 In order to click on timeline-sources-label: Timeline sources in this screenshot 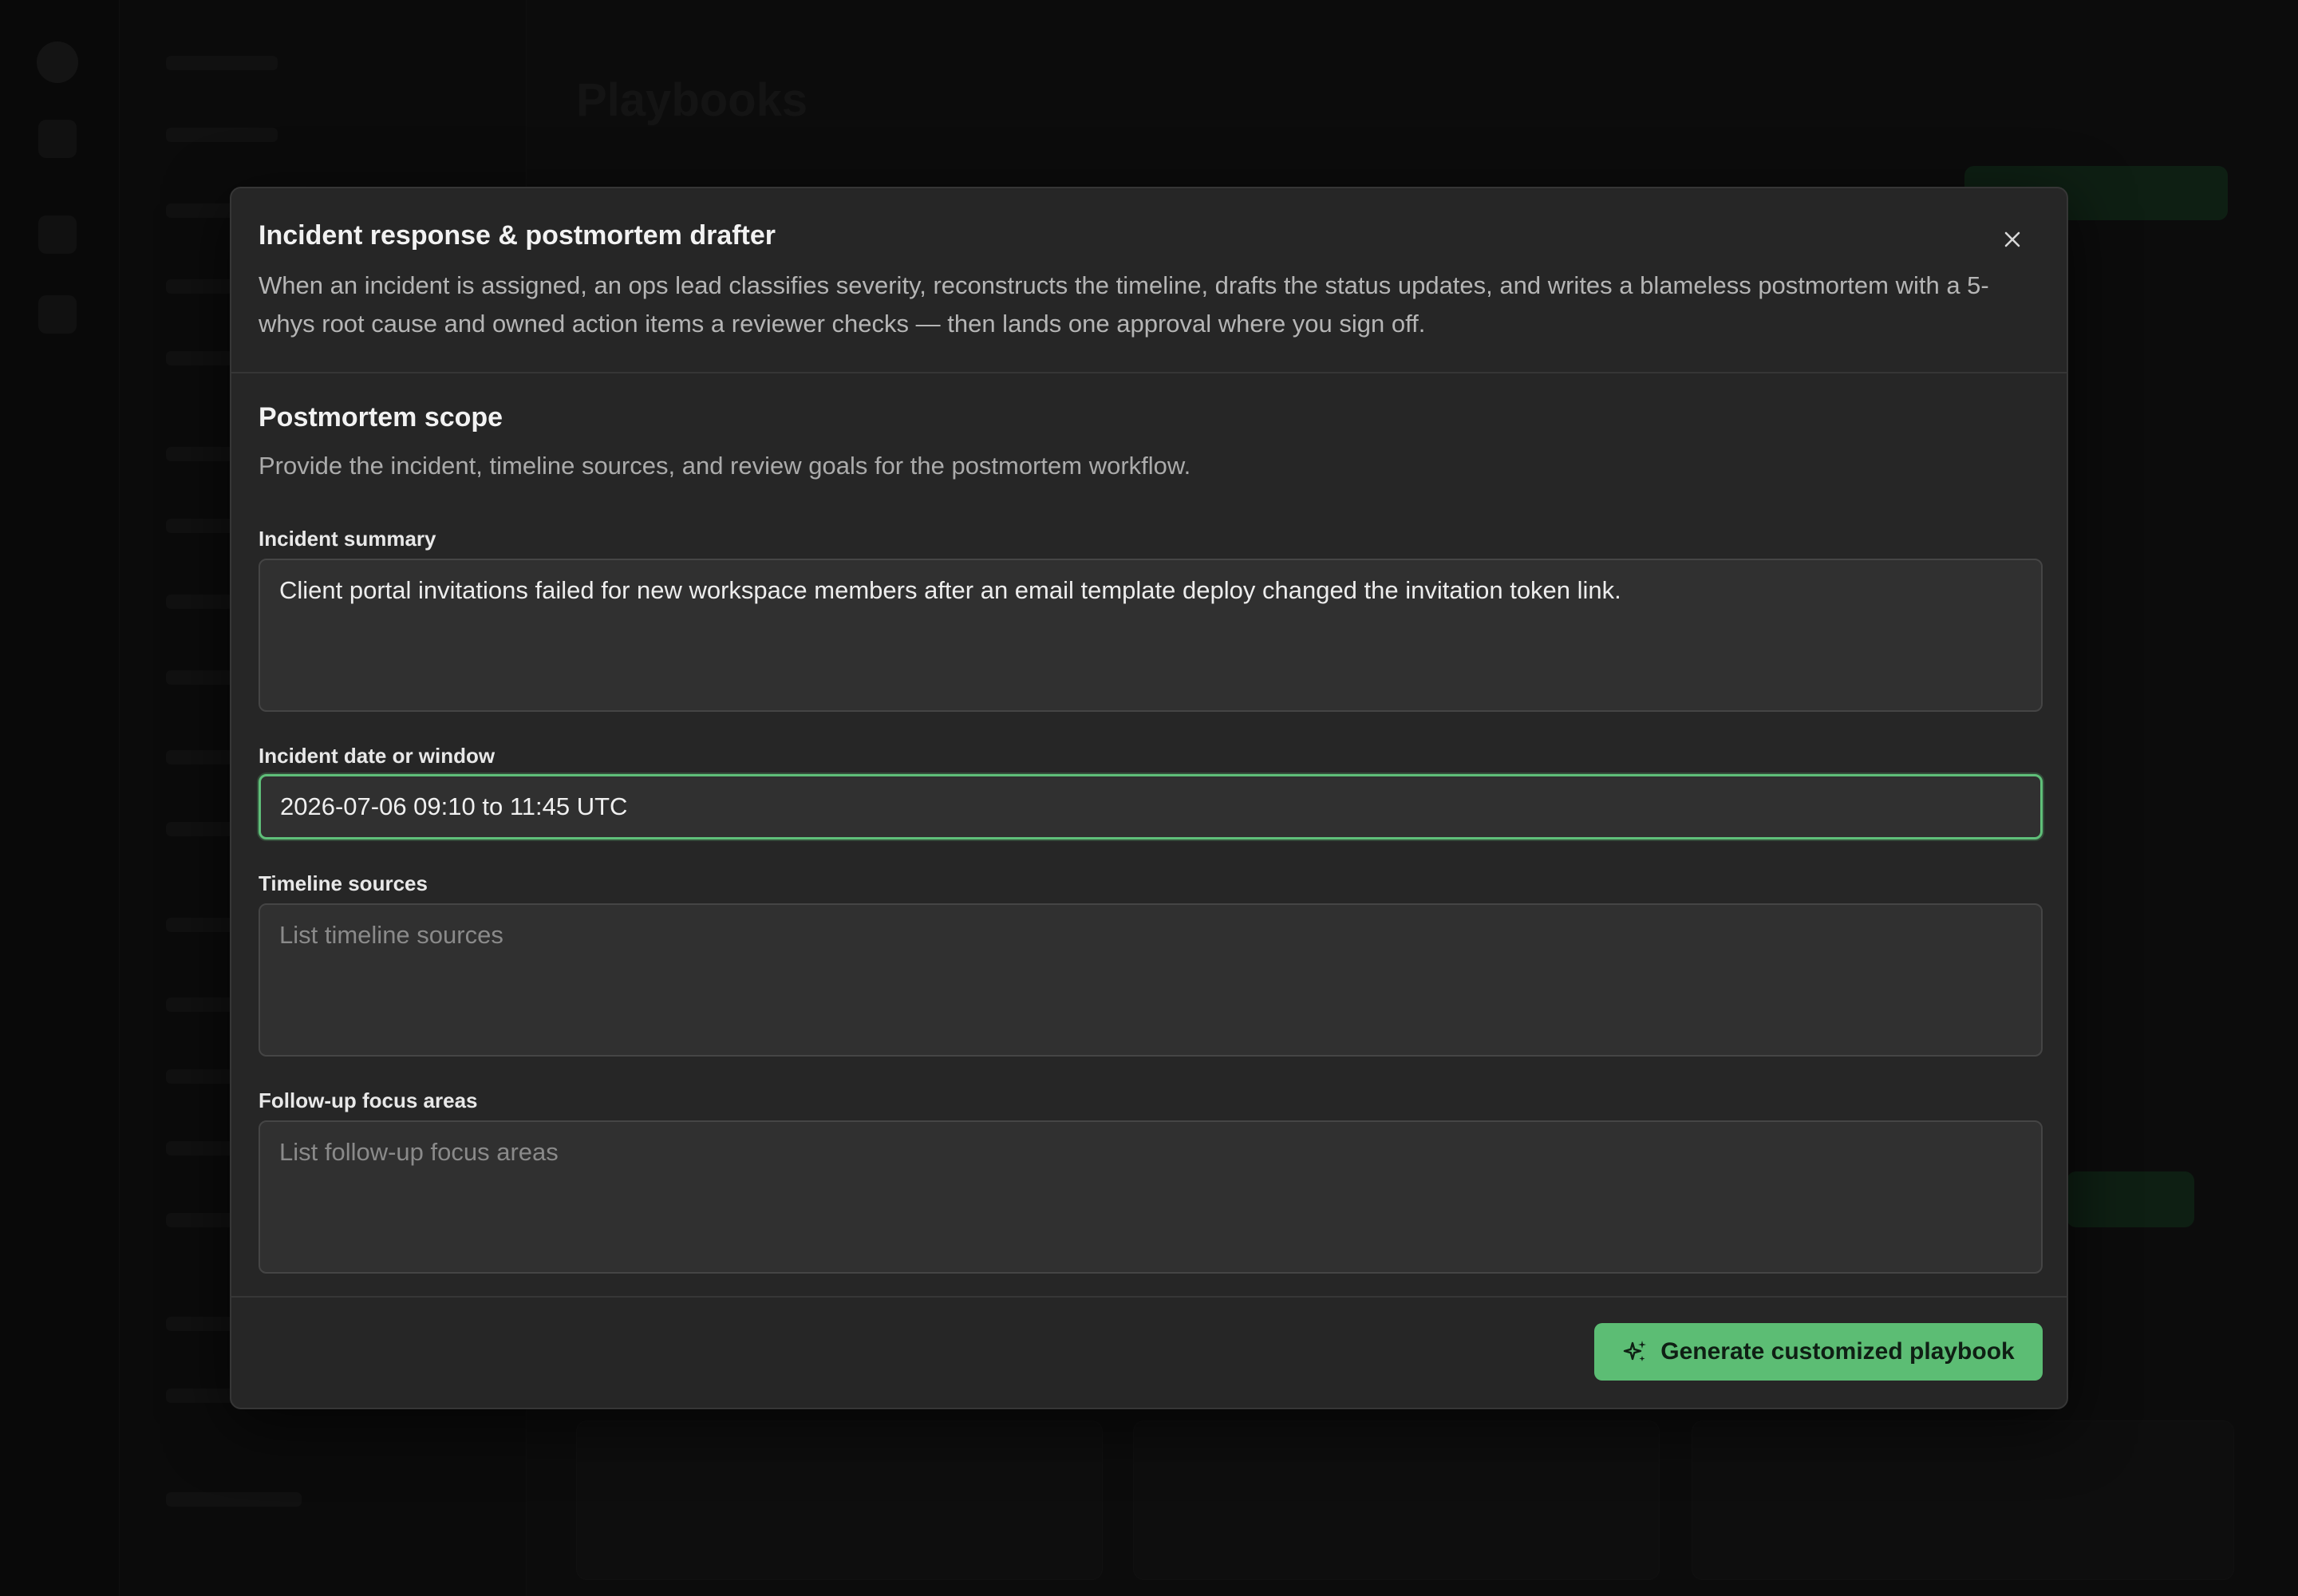, I will do `click(344, 883)`.